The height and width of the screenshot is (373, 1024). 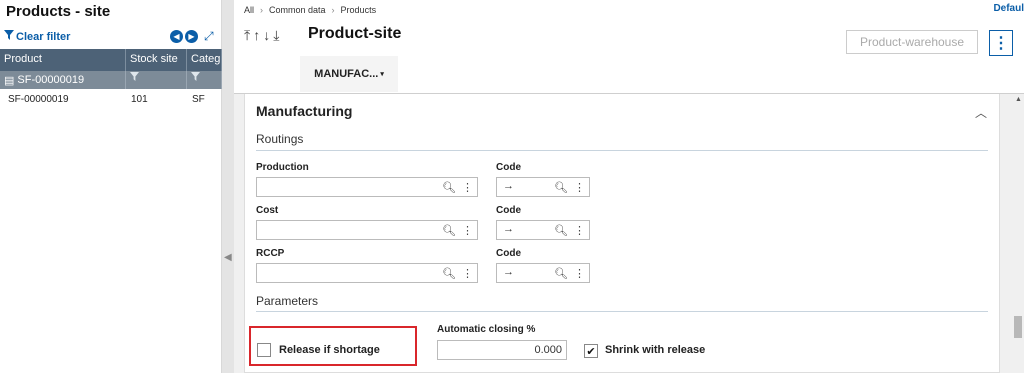 What do you see at coordinates (111, 37) in the screenshot?
I see `panel-toolbar: Clear filter ◀ ▶ ⤢` at bounding box center [111, 37].